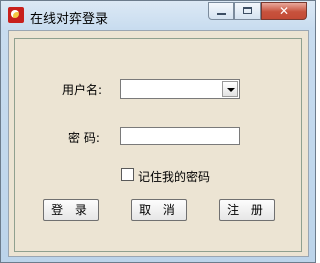 This screenshot has width=320, height=263. Describe the element at coordinates (84, 138) in the screenshot. I see `password-label: 密 码:` at that location.